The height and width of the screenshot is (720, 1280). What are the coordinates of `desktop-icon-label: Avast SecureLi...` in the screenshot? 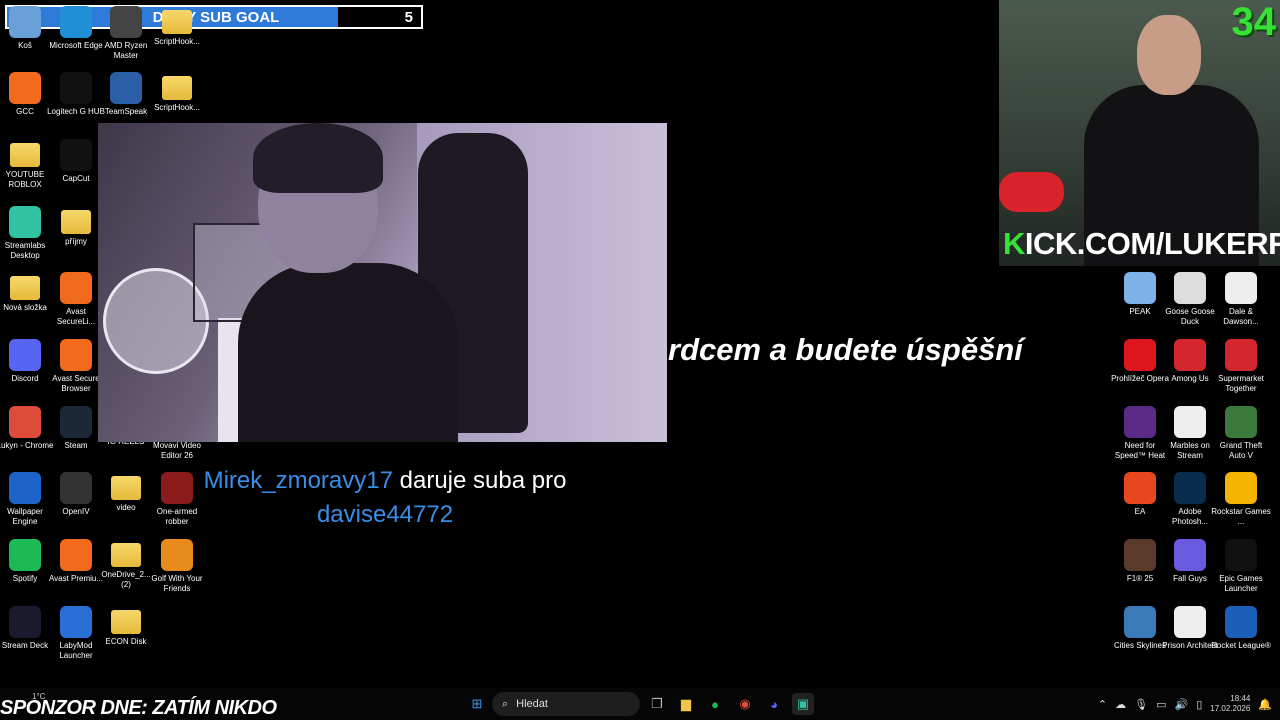 It's located at (76, 316).